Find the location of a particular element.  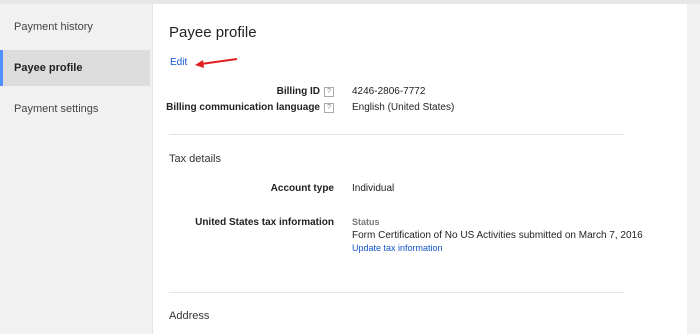

edit-link: Edit is located at coordinates (178, 62).